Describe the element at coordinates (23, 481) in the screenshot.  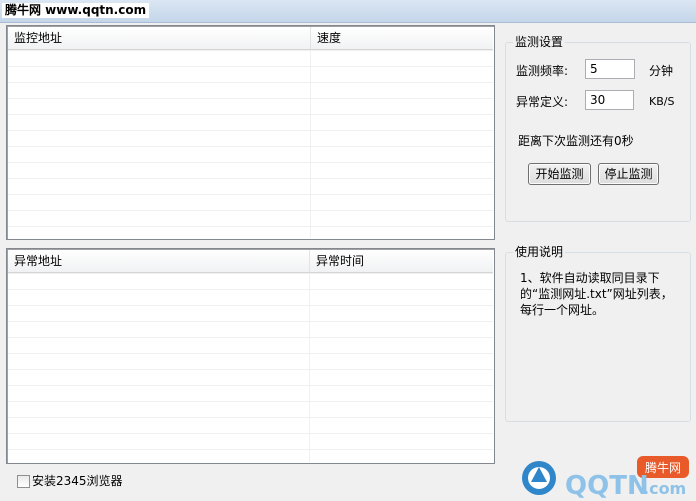
I see `install-browser-checkbox` at that location.